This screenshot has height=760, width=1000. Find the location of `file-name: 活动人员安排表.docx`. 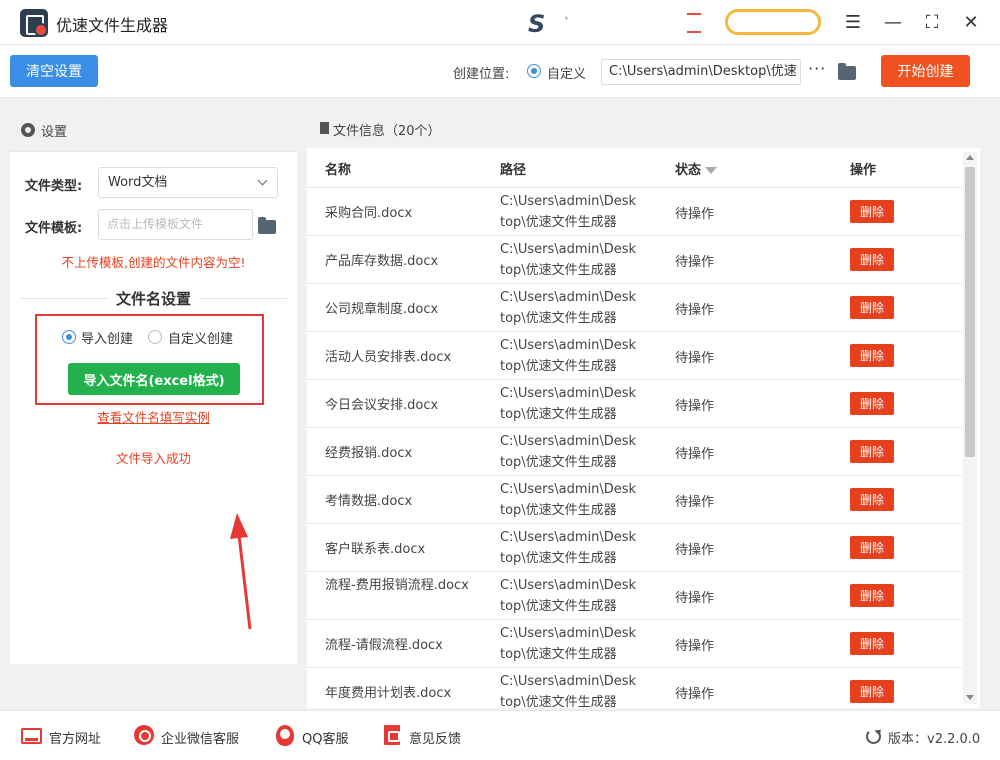

file-name: 活动人员安排表.docx is located at coordinates (388, 357).